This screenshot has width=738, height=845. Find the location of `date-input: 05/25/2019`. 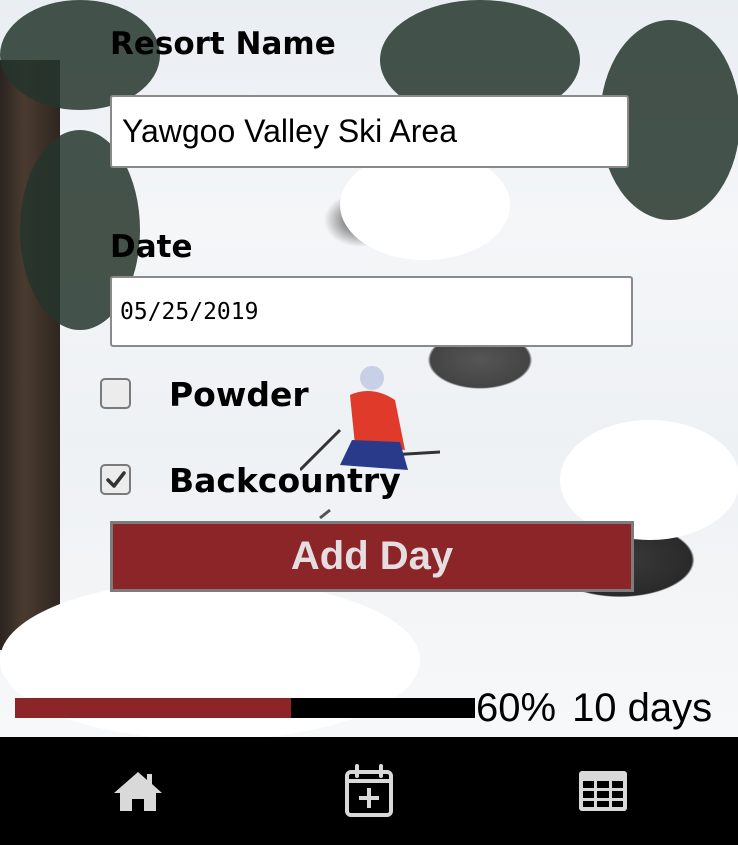

date-input: 05/25/2019 is located at coordinates (371, 311).